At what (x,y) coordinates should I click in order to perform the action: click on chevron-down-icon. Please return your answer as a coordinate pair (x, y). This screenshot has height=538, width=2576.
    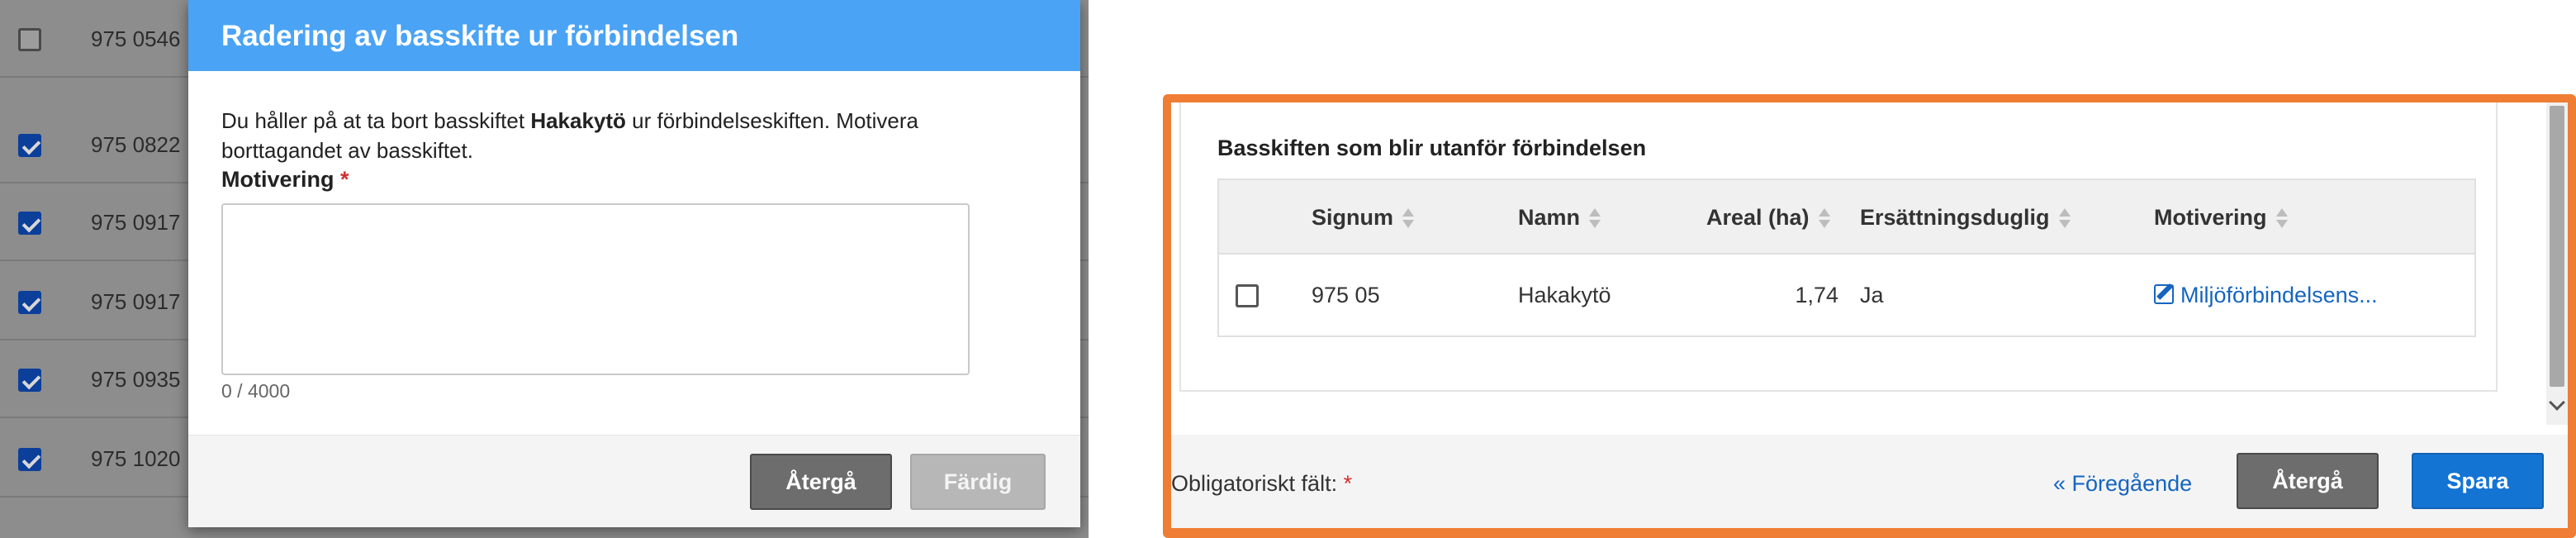
    Looking at the image, I should click on (2557, 402).